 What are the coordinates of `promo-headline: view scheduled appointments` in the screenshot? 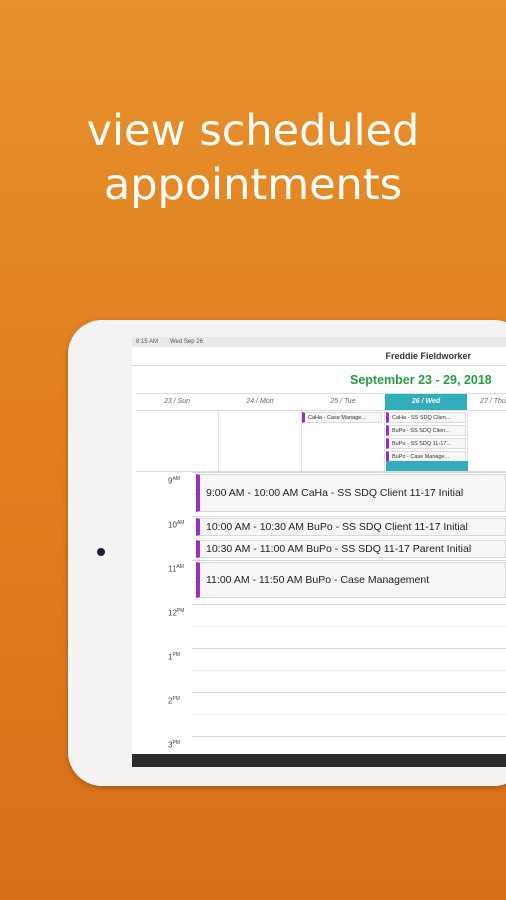 It's located at (253, 158).